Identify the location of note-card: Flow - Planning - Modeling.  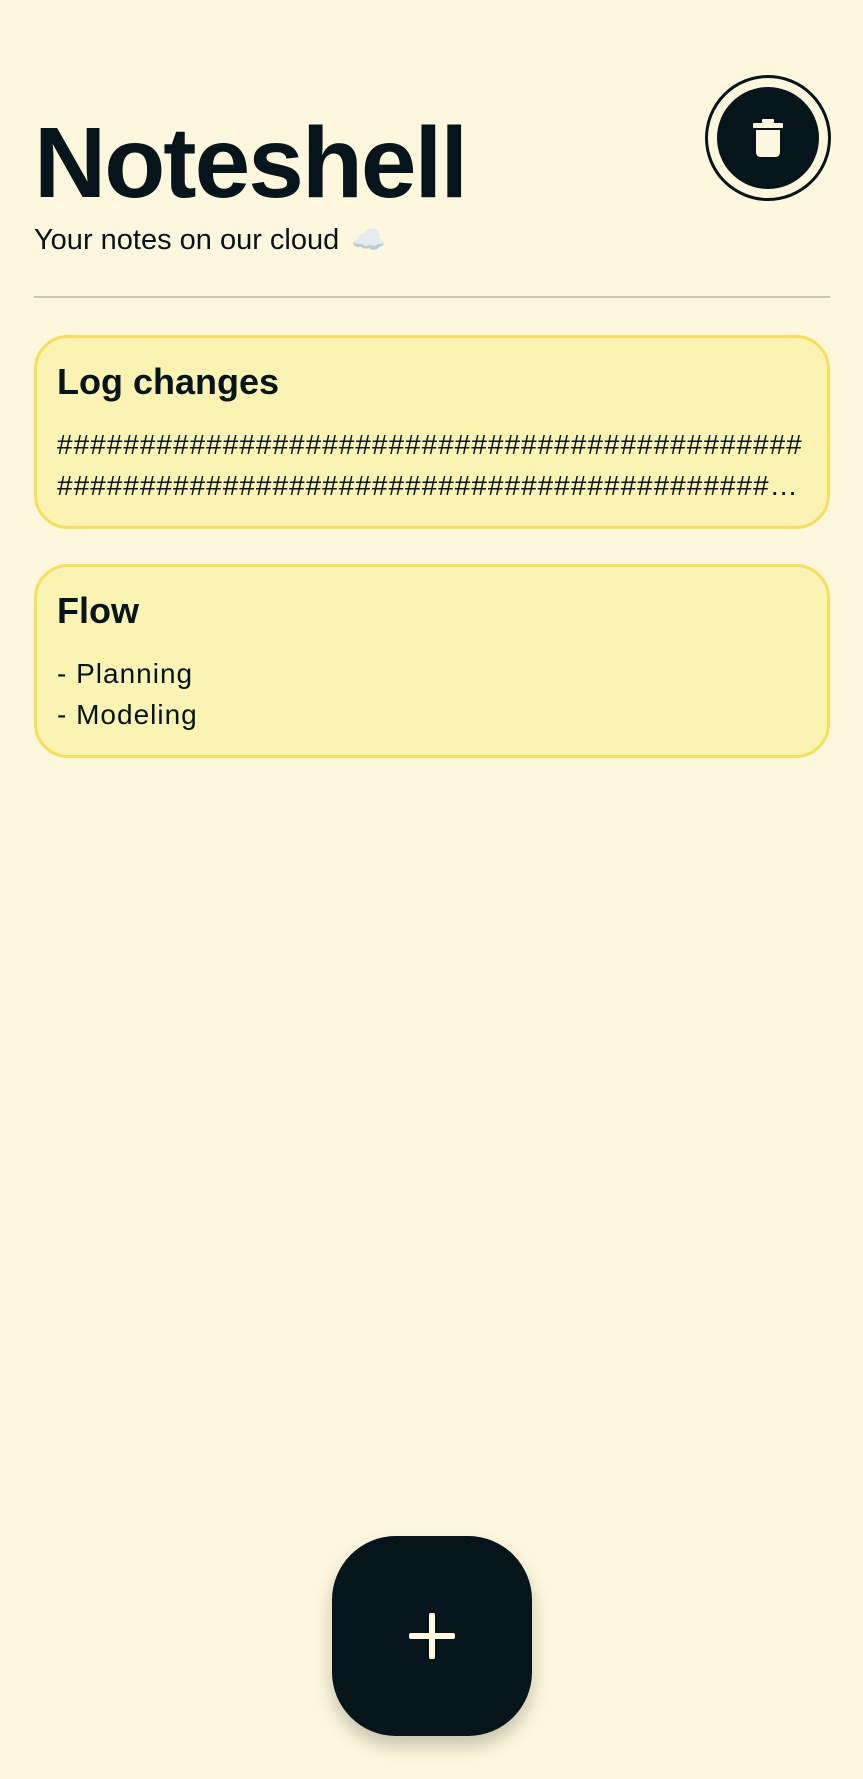
(432, 661).